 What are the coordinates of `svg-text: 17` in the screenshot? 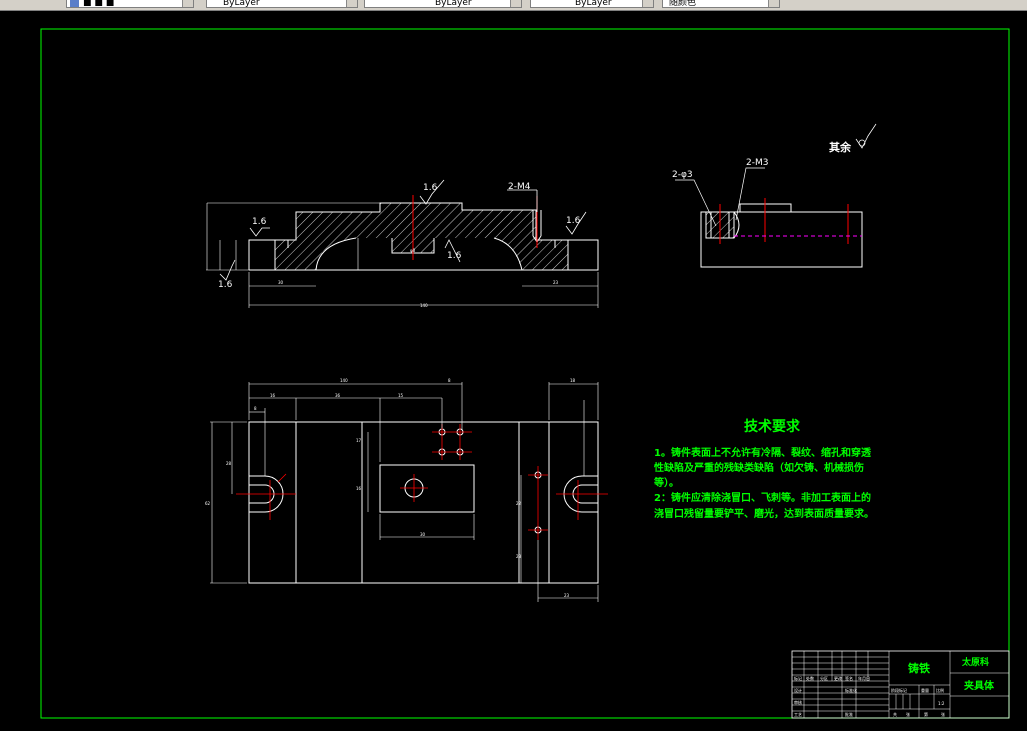 It's located at (359, 440).